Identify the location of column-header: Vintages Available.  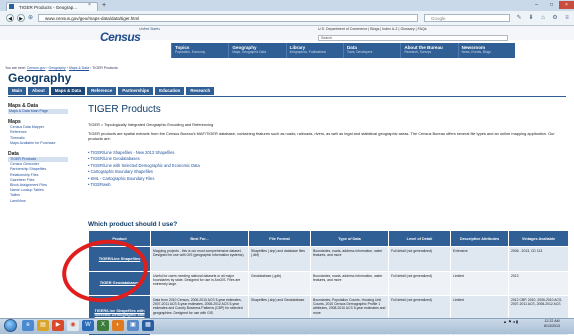
(538, 238).